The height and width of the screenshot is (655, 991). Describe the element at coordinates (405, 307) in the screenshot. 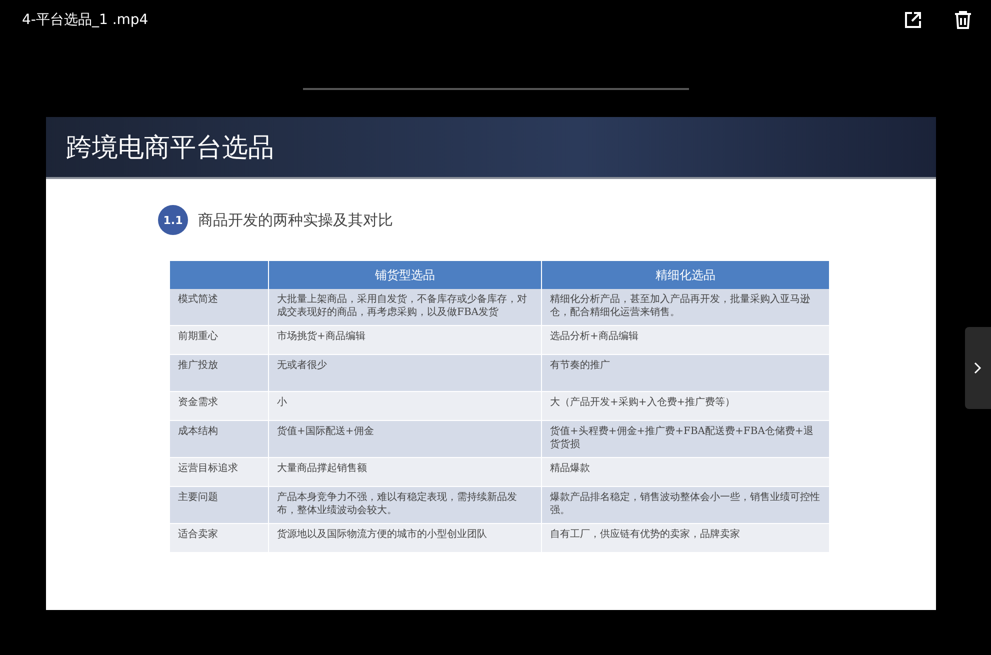

I see `table-cell: 大批量上架商品，采用自发货，不备库存或少备库存，对成交表现好的商品，再考虑采购，以及做FBA发货` at that location.